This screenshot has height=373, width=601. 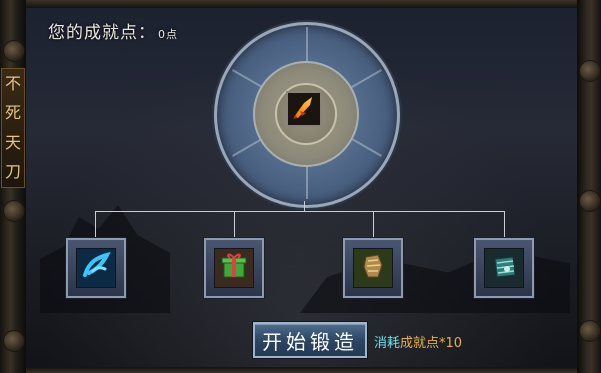 What do you see at coordinates (12, 113) in the screenshot?
I see `weapon-name-char: 死` at bounding box center [12, 113].